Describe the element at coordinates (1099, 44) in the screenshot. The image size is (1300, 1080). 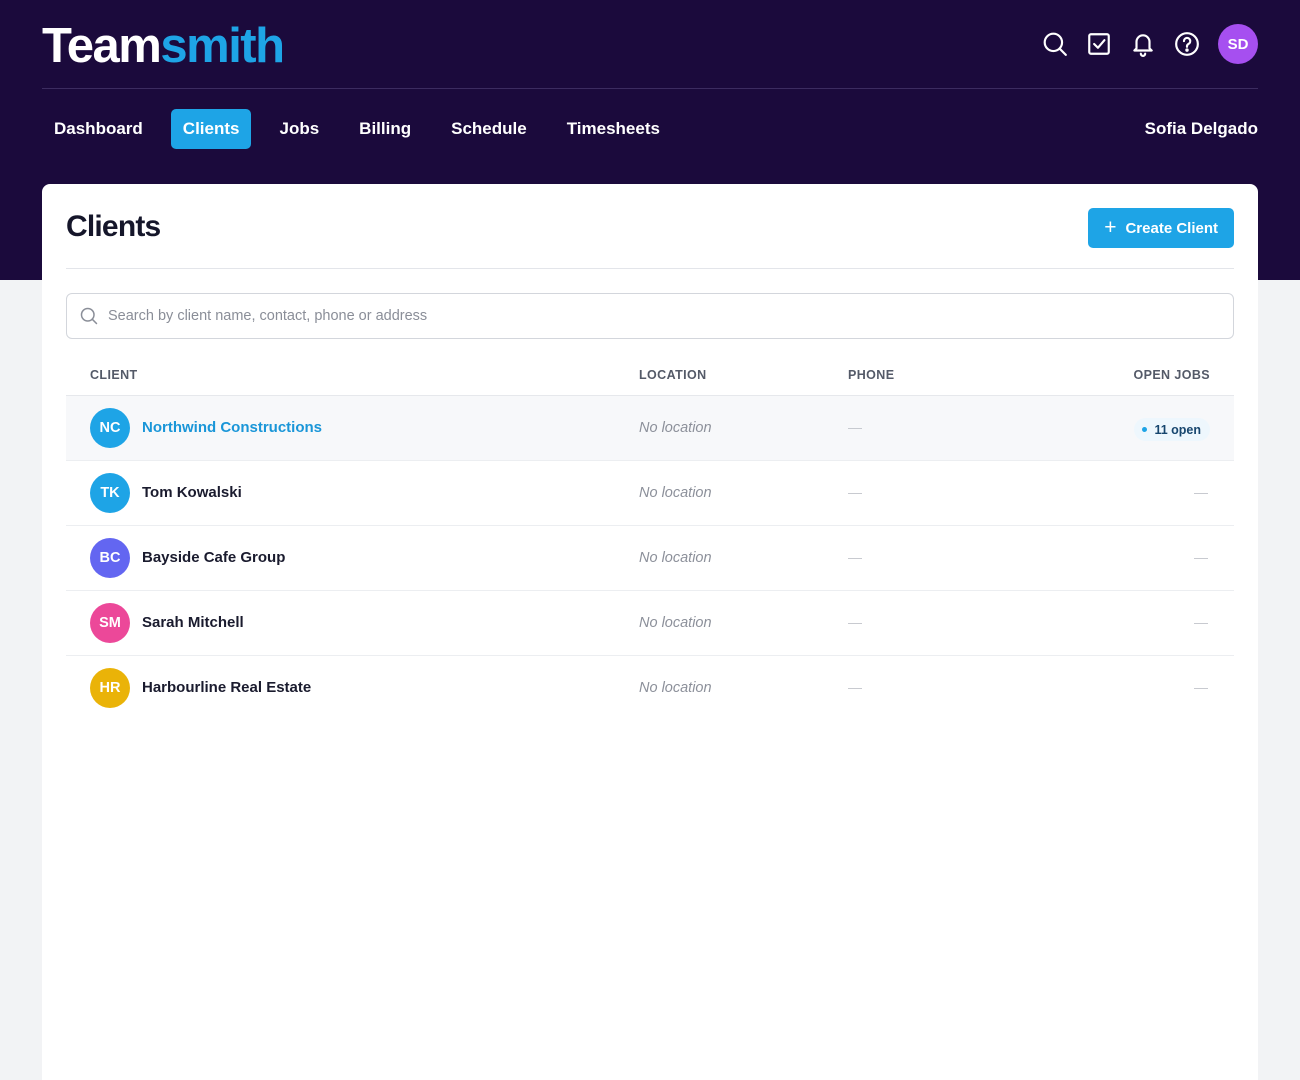
I see `tasks-check-icon` at that location.